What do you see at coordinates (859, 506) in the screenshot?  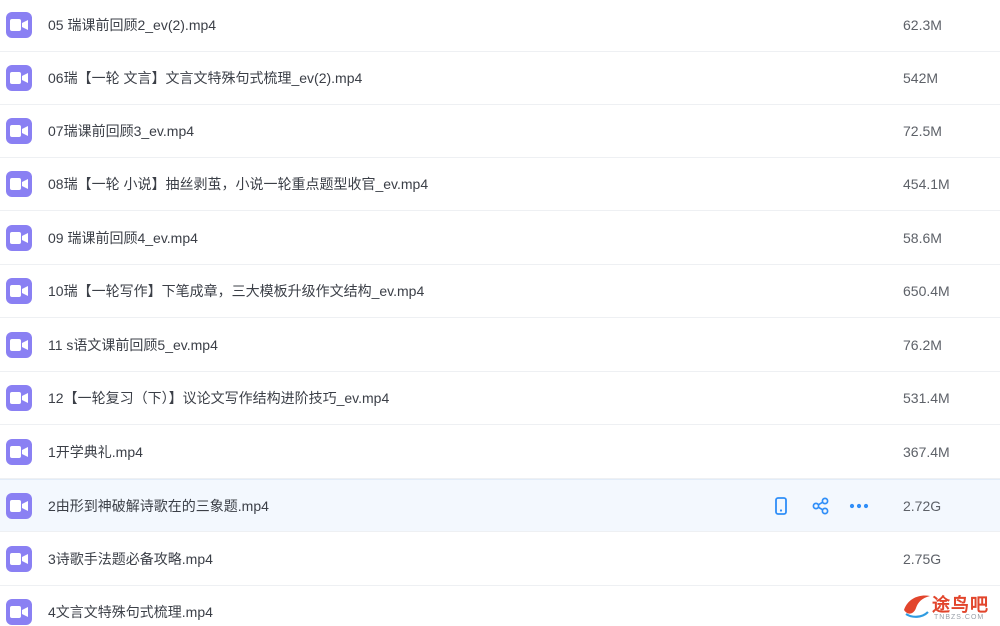 I see `more-icon` at bounding box center [859, 506].